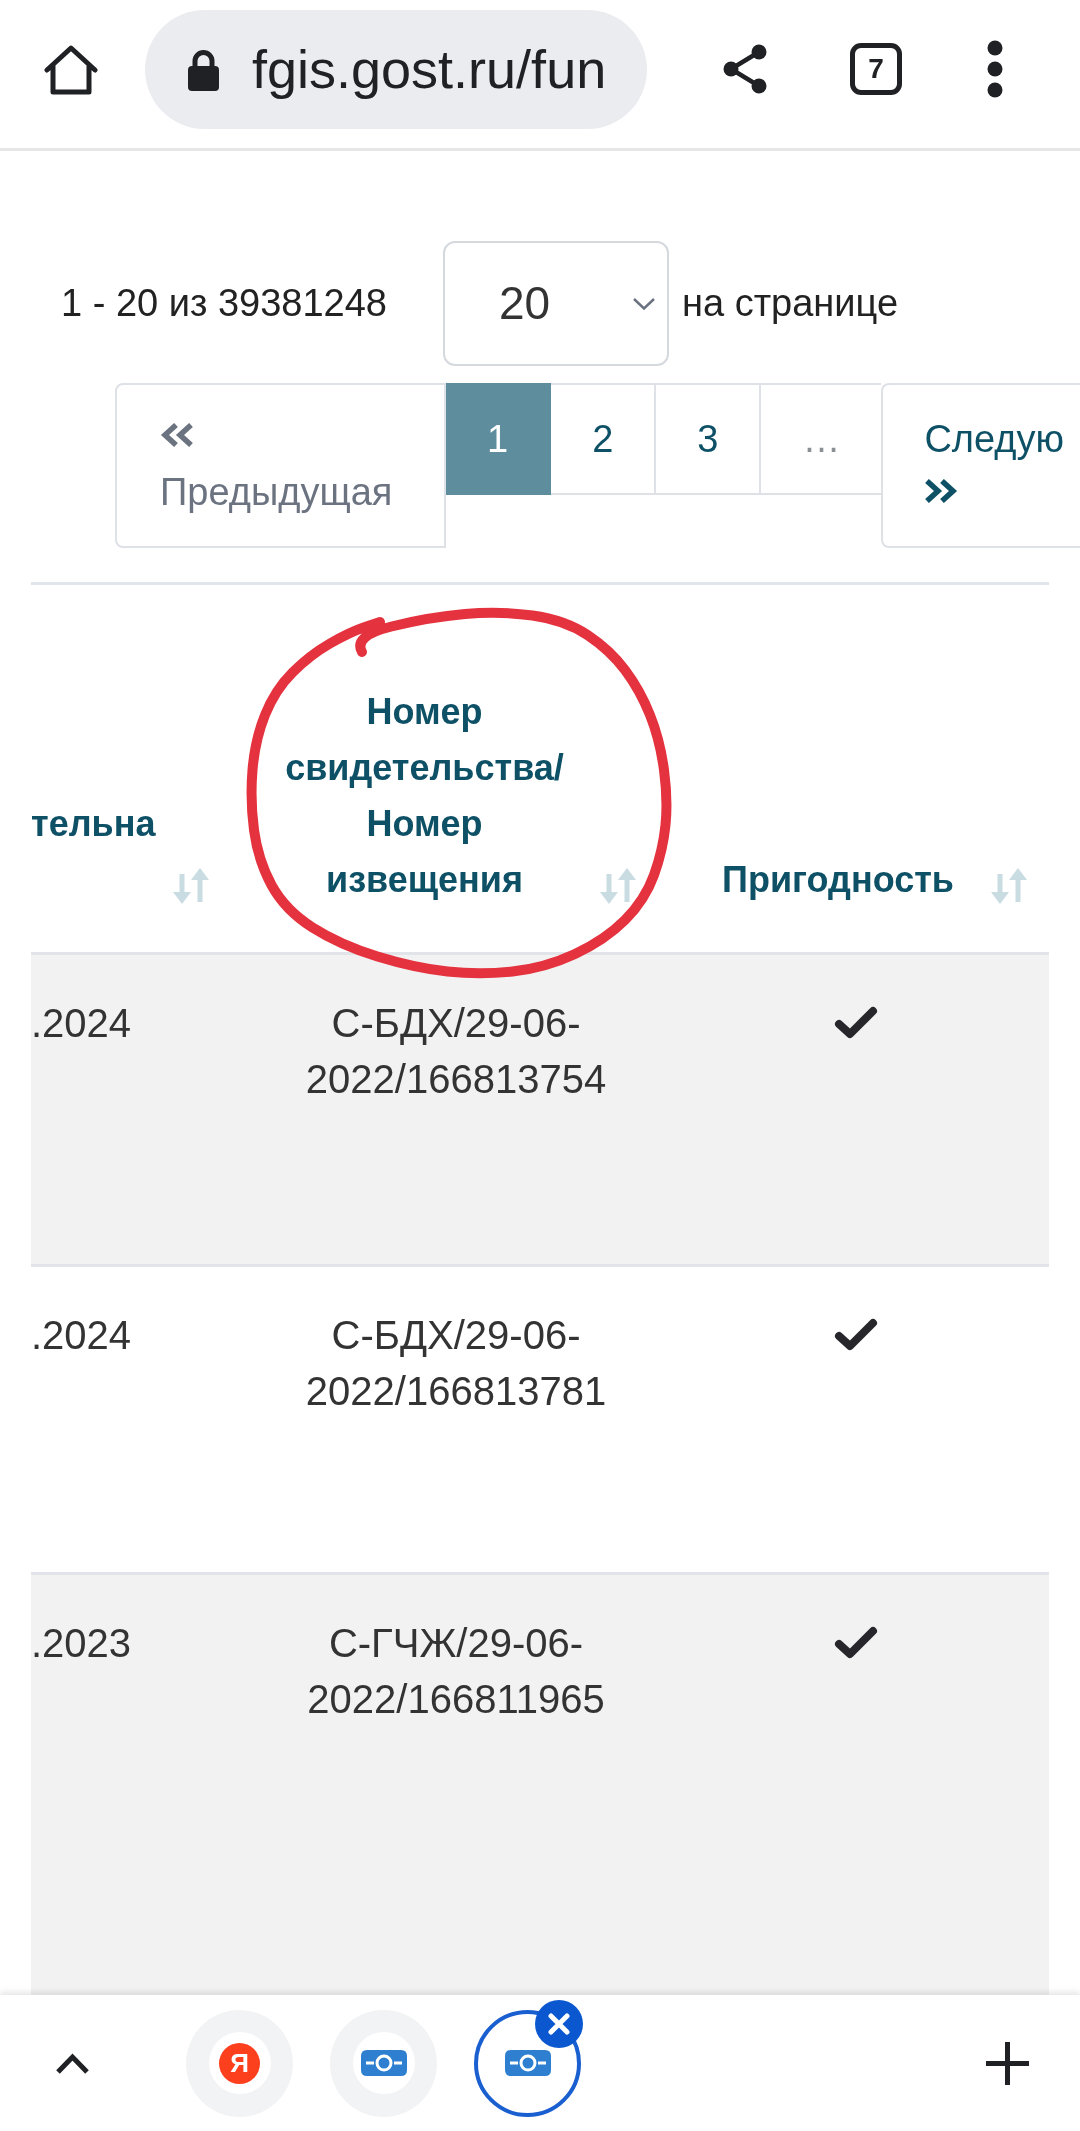  Describe the element at coordinates (838, 880) in the screenshot. I see `column-header: Пригодность` at that location.